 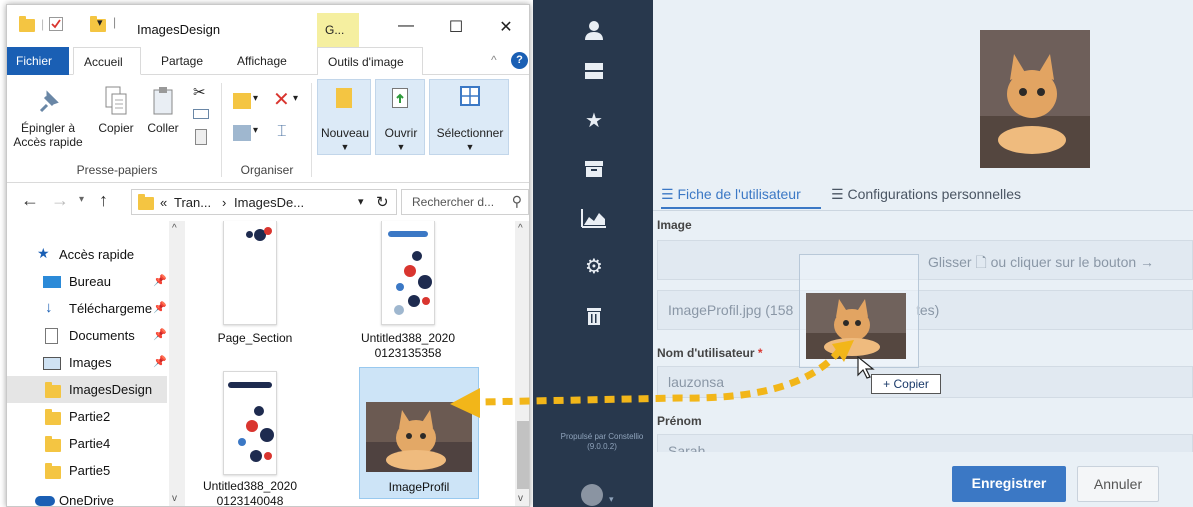 I want to click on title-bar: | ▾ | ImagesDesign G... — ☐ ✕, so click(x=268, y=26).